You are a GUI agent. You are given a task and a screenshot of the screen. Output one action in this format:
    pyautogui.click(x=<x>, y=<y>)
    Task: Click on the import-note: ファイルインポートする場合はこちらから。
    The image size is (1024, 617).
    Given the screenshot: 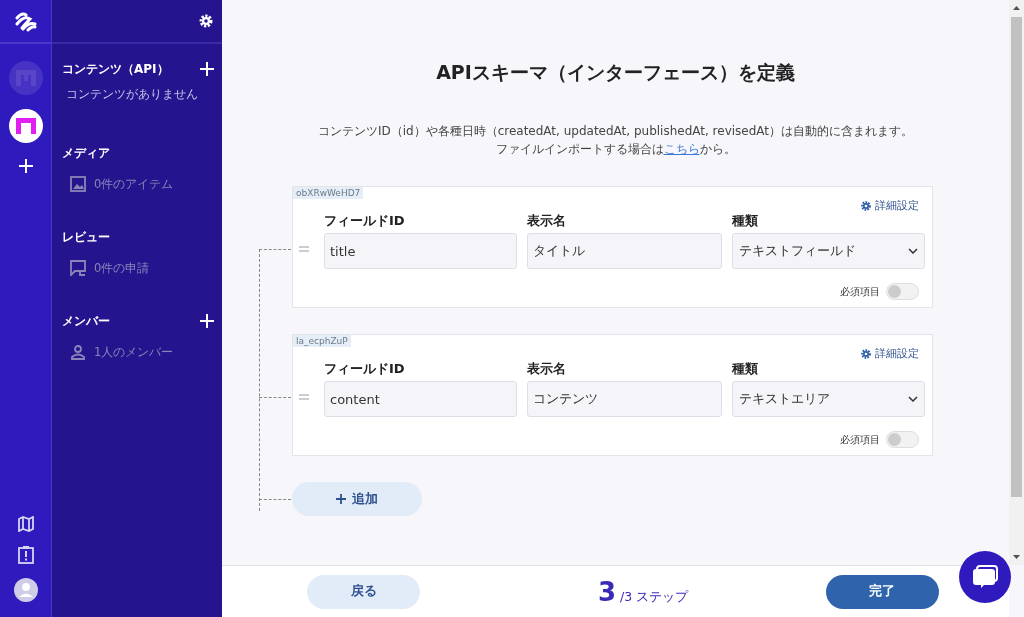 What is the action you would take?
    pyautogui.click(x=615, y=149)
    